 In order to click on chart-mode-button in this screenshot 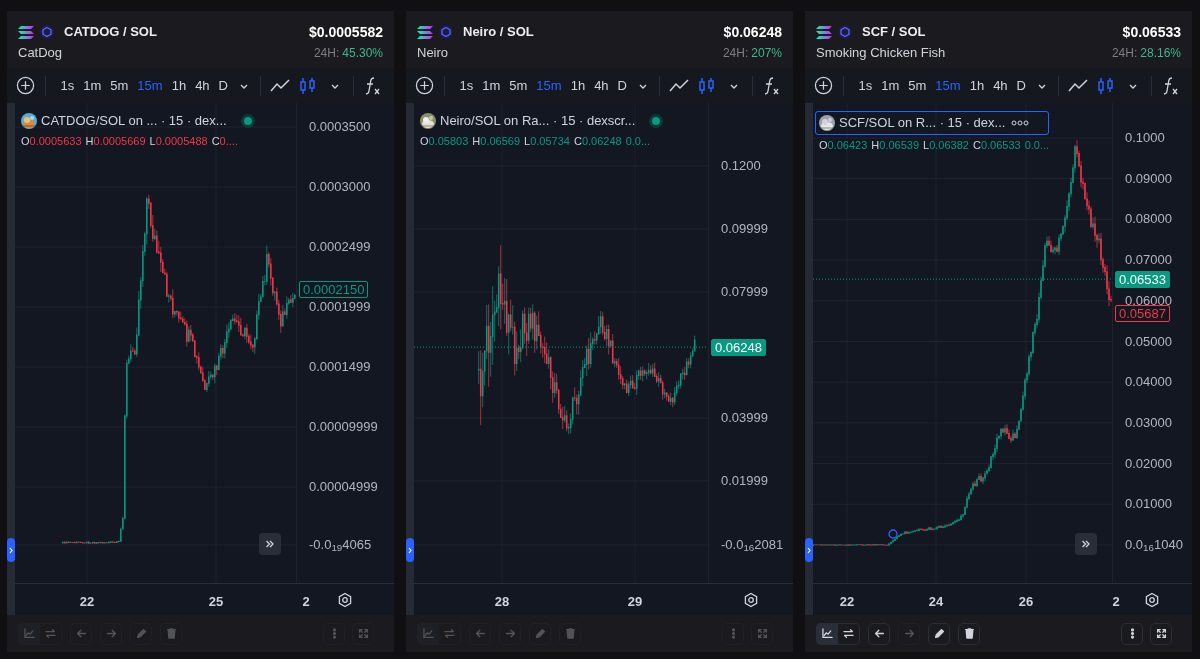, I will do `click(827, 633)`.